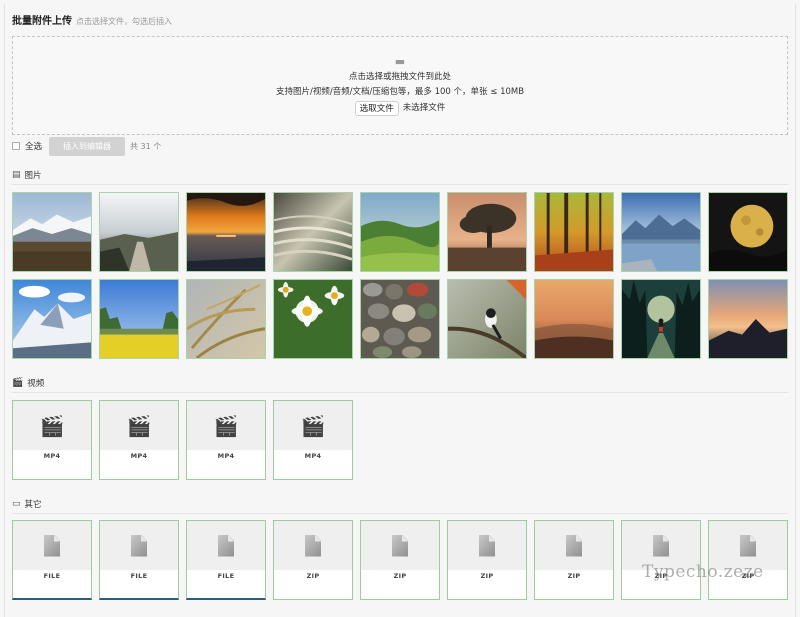  What do you see at coordinates (226, 232) in the screenshot?
I see `image-thumb-sea-sunset` at bounding box center [226, 232].